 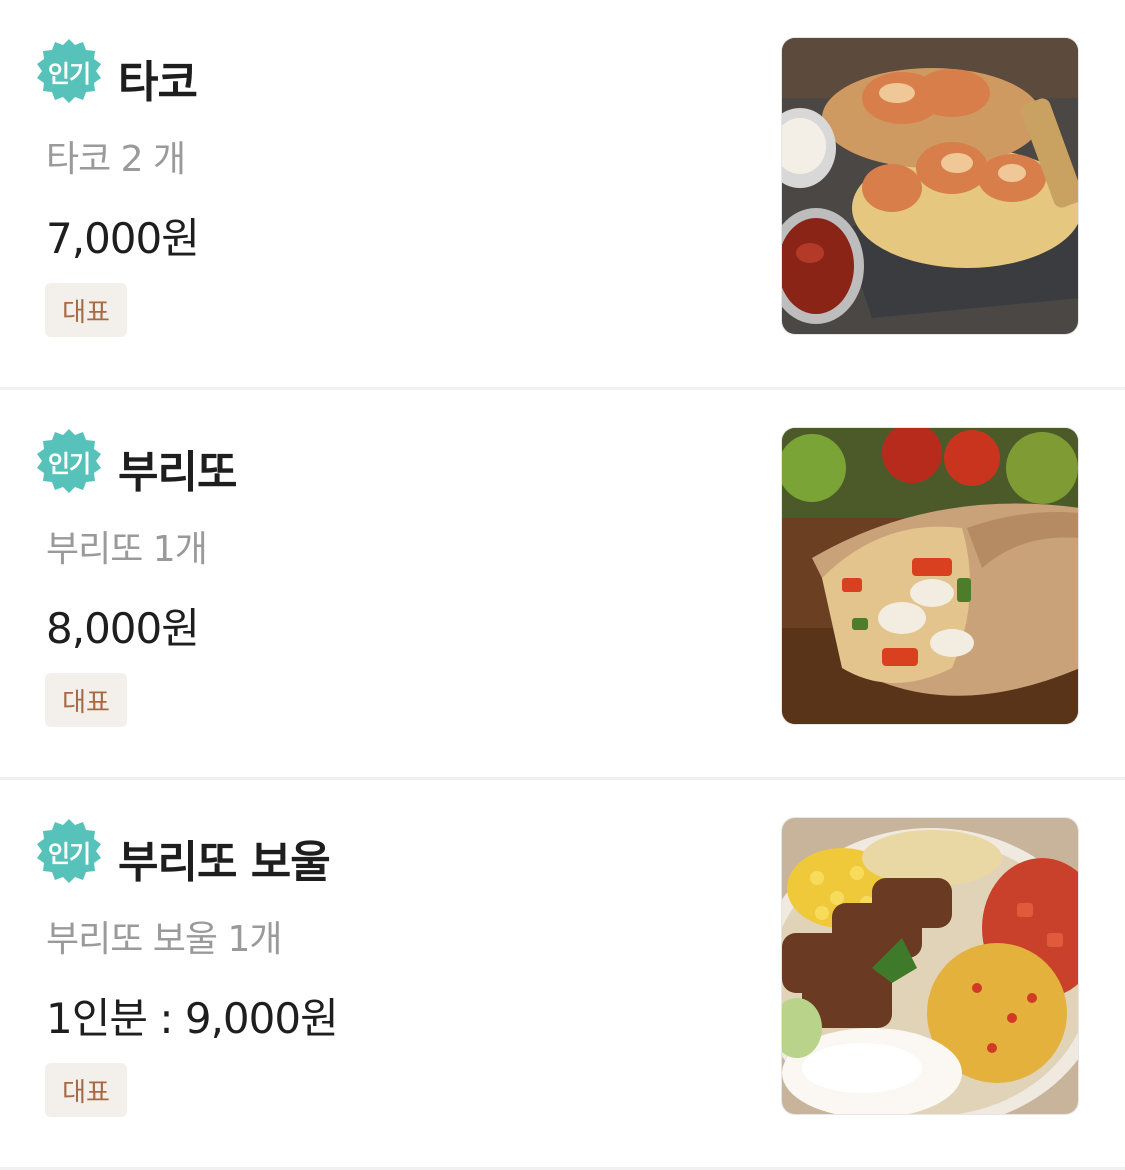 What do you see at coordinates (930, 576) in the screenshot?
I see `burrito-photo` at bounding box center [930, 576].